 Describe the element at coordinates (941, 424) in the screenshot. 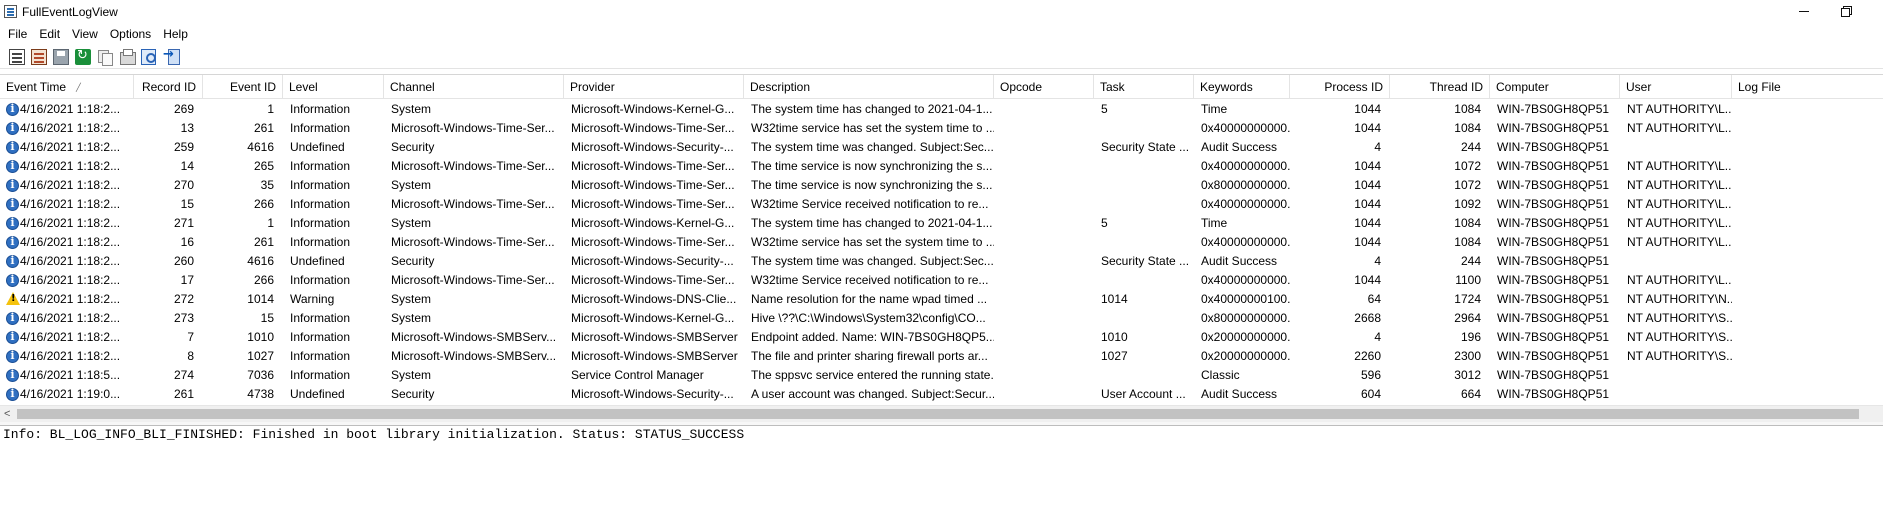

I see `pane-splitter` at that location.